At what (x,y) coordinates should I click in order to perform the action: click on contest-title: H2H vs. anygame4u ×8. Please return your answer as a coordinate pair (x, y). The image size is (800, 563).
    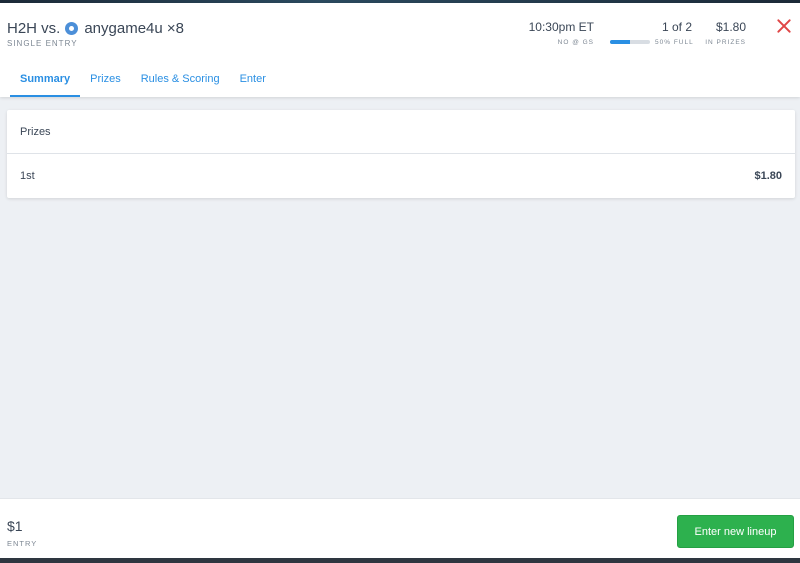
    Looking at the image, I should click on (95, 28).